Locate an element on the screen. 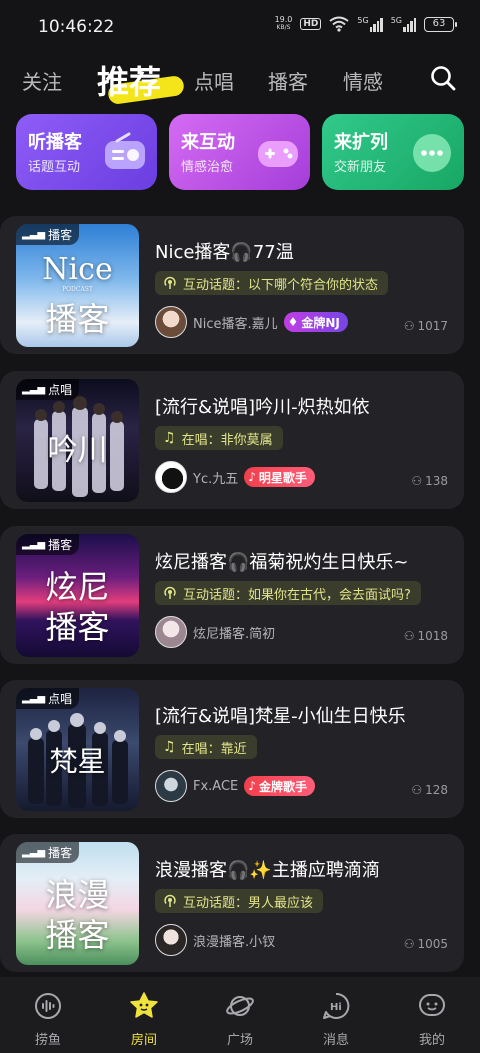 Image resolution: width=480 pixels, height=1053 pixels. chat-bubble-icon is located at coordinates (432, 153).